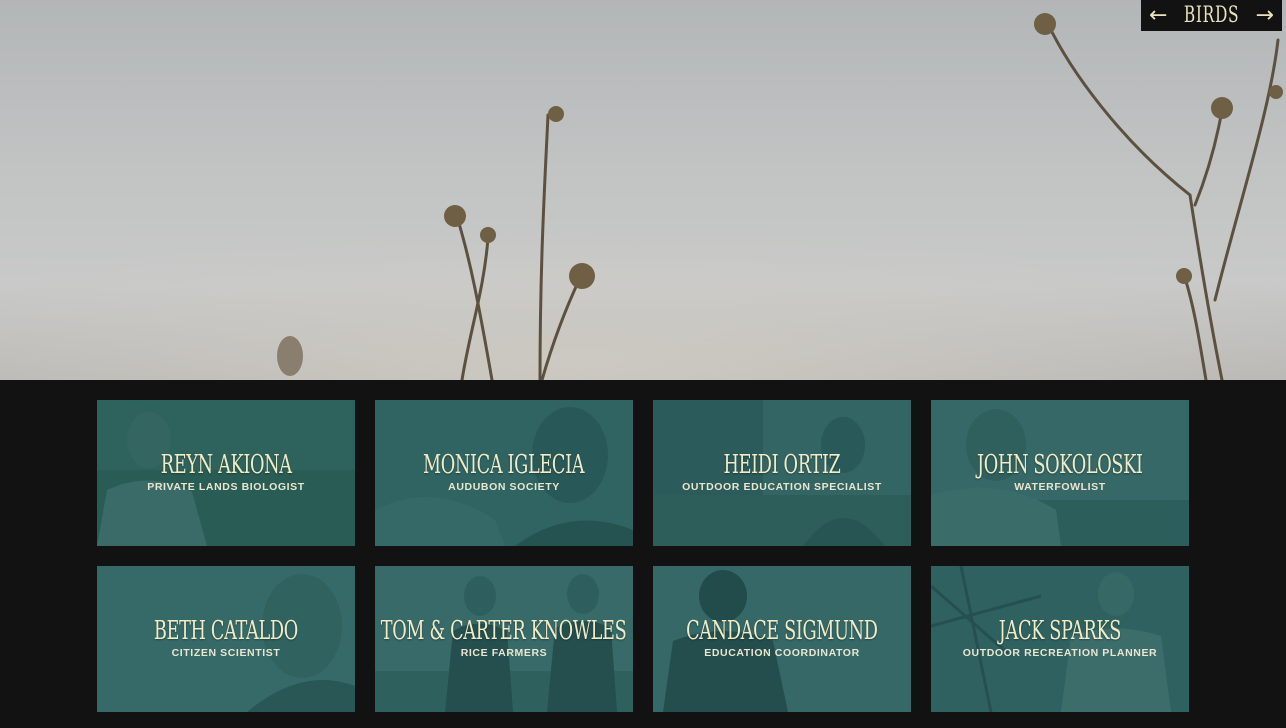 The height and width of the screenshot is (728, 1286). Describe the element at coordinates (504, 653) in the screenshot. I see `person-role: RICE FARMERS` at that location.